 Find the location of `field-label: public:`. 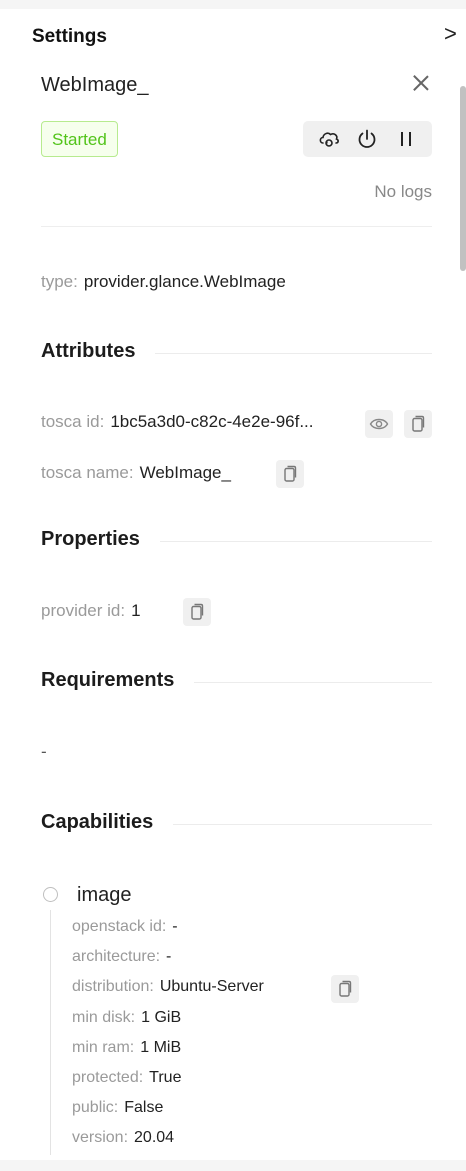

field-label: public: is located at coordinates (95, 1107).